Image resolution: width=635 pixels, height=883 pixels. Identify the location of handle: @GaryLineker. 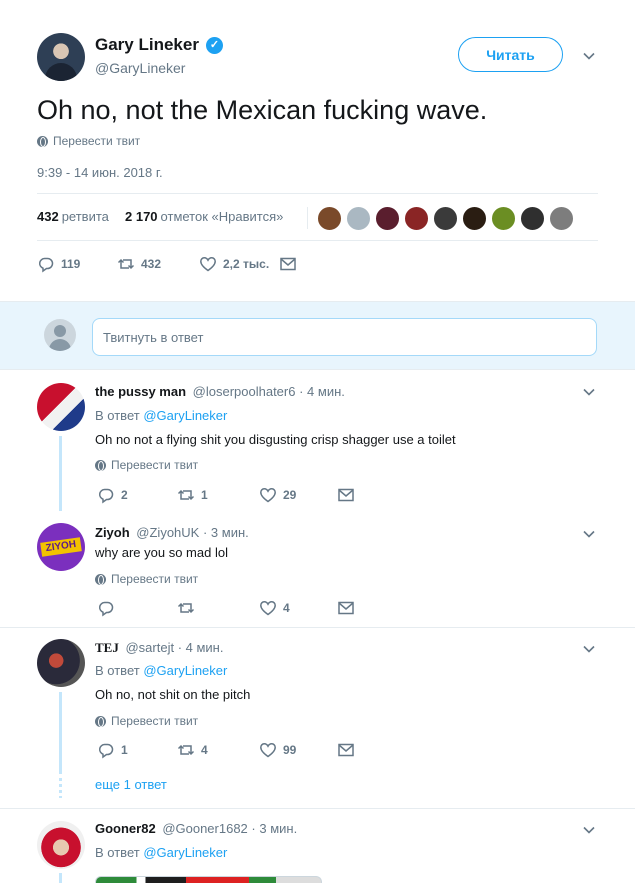
(140, 68).